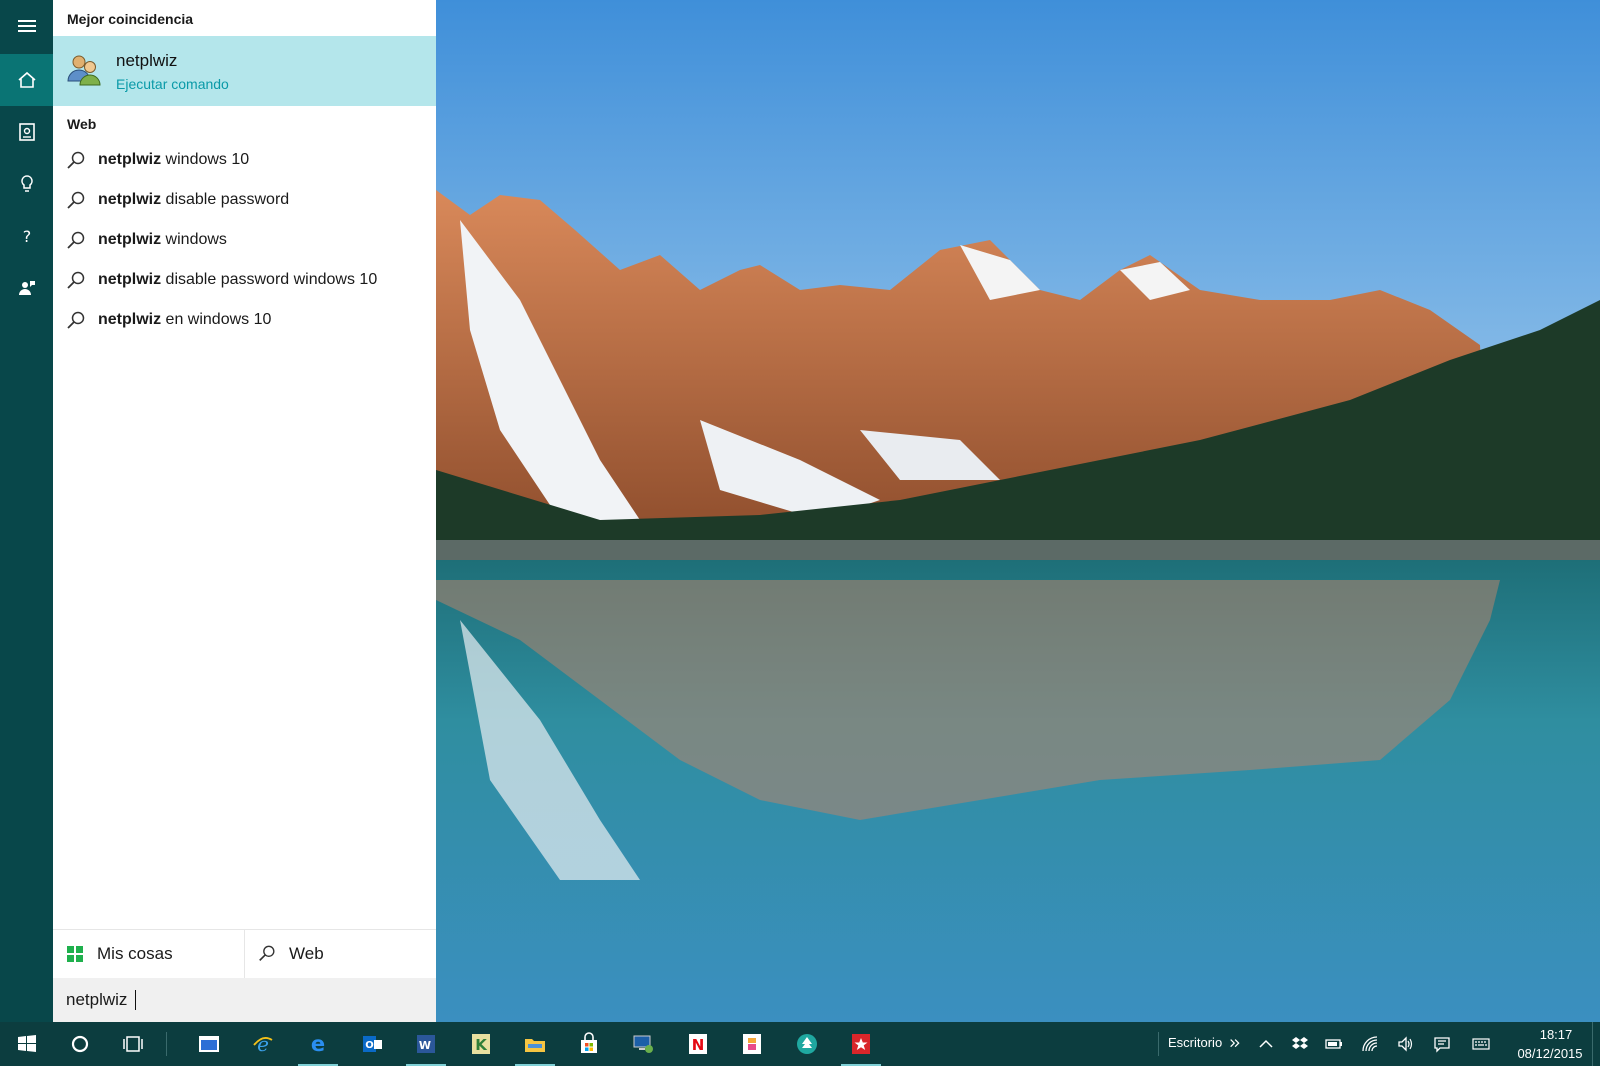  What do you see at coordinates (1596, 1044) in the screenshot?
I see `show-desktop-button` at bounding box center [1596, 1044].